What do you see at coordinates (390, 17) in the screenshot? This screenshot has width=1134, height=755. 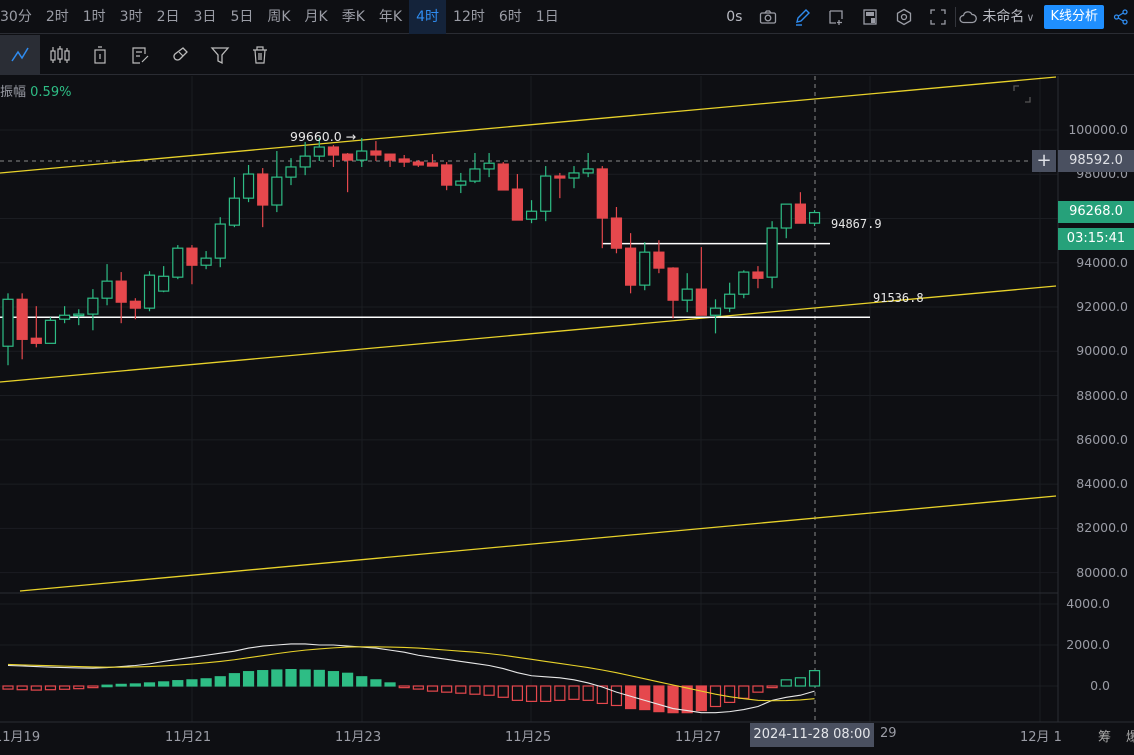 I see `timeframe-tab: 年K` at bounding box center [390, 17].